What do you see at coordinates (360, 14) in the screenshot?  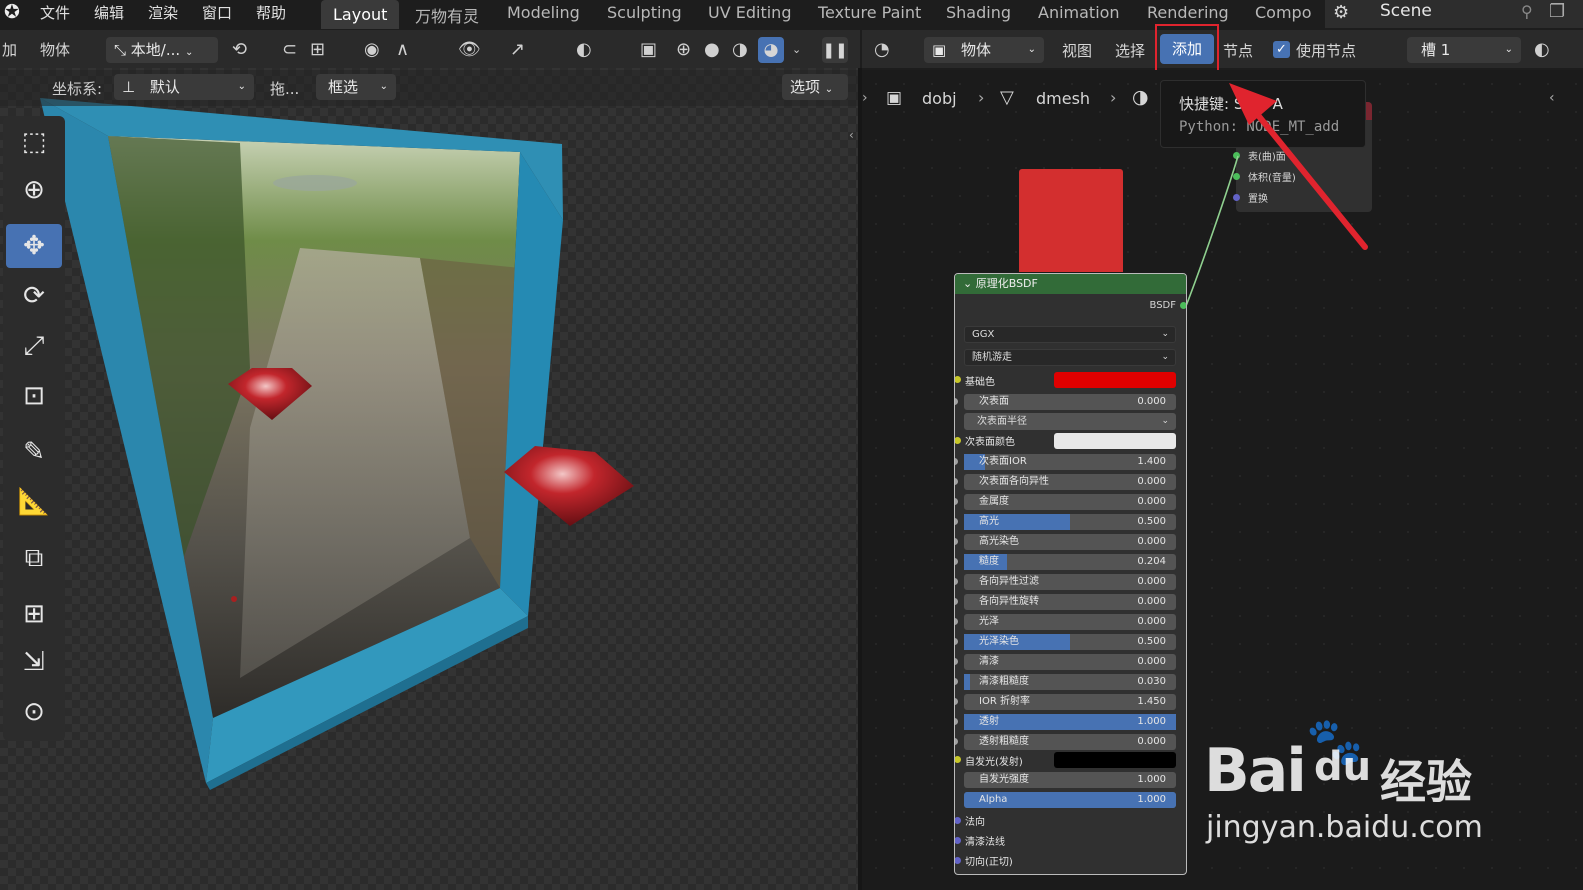 I see `tab-layout: Layout` at bounding box center [360, 14].